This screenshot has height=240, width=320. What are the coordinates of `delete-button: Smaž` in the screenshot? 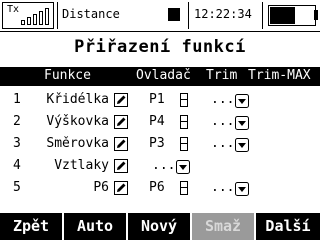 It's located at (223, 226).